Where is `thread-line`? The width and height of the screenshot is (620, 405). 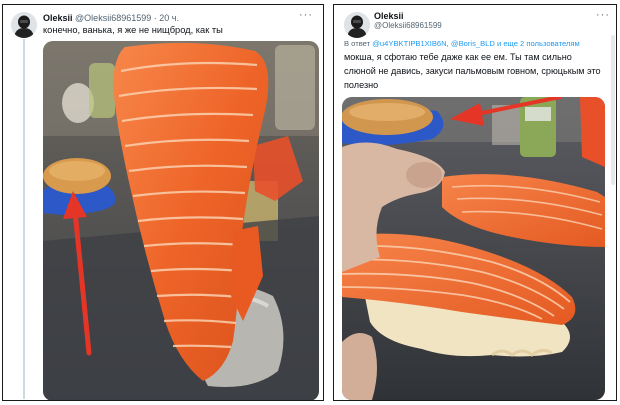
thread-line is located at coordinates (24, 219).